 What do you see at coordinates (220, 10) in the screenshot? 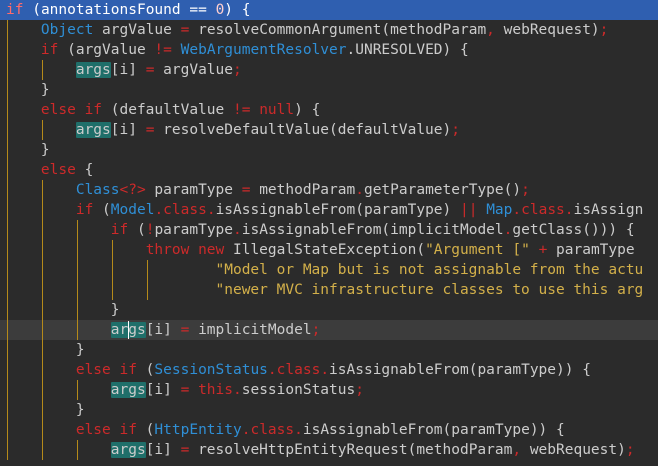
I see `code-token: 0` at bounding box center [220, 10].